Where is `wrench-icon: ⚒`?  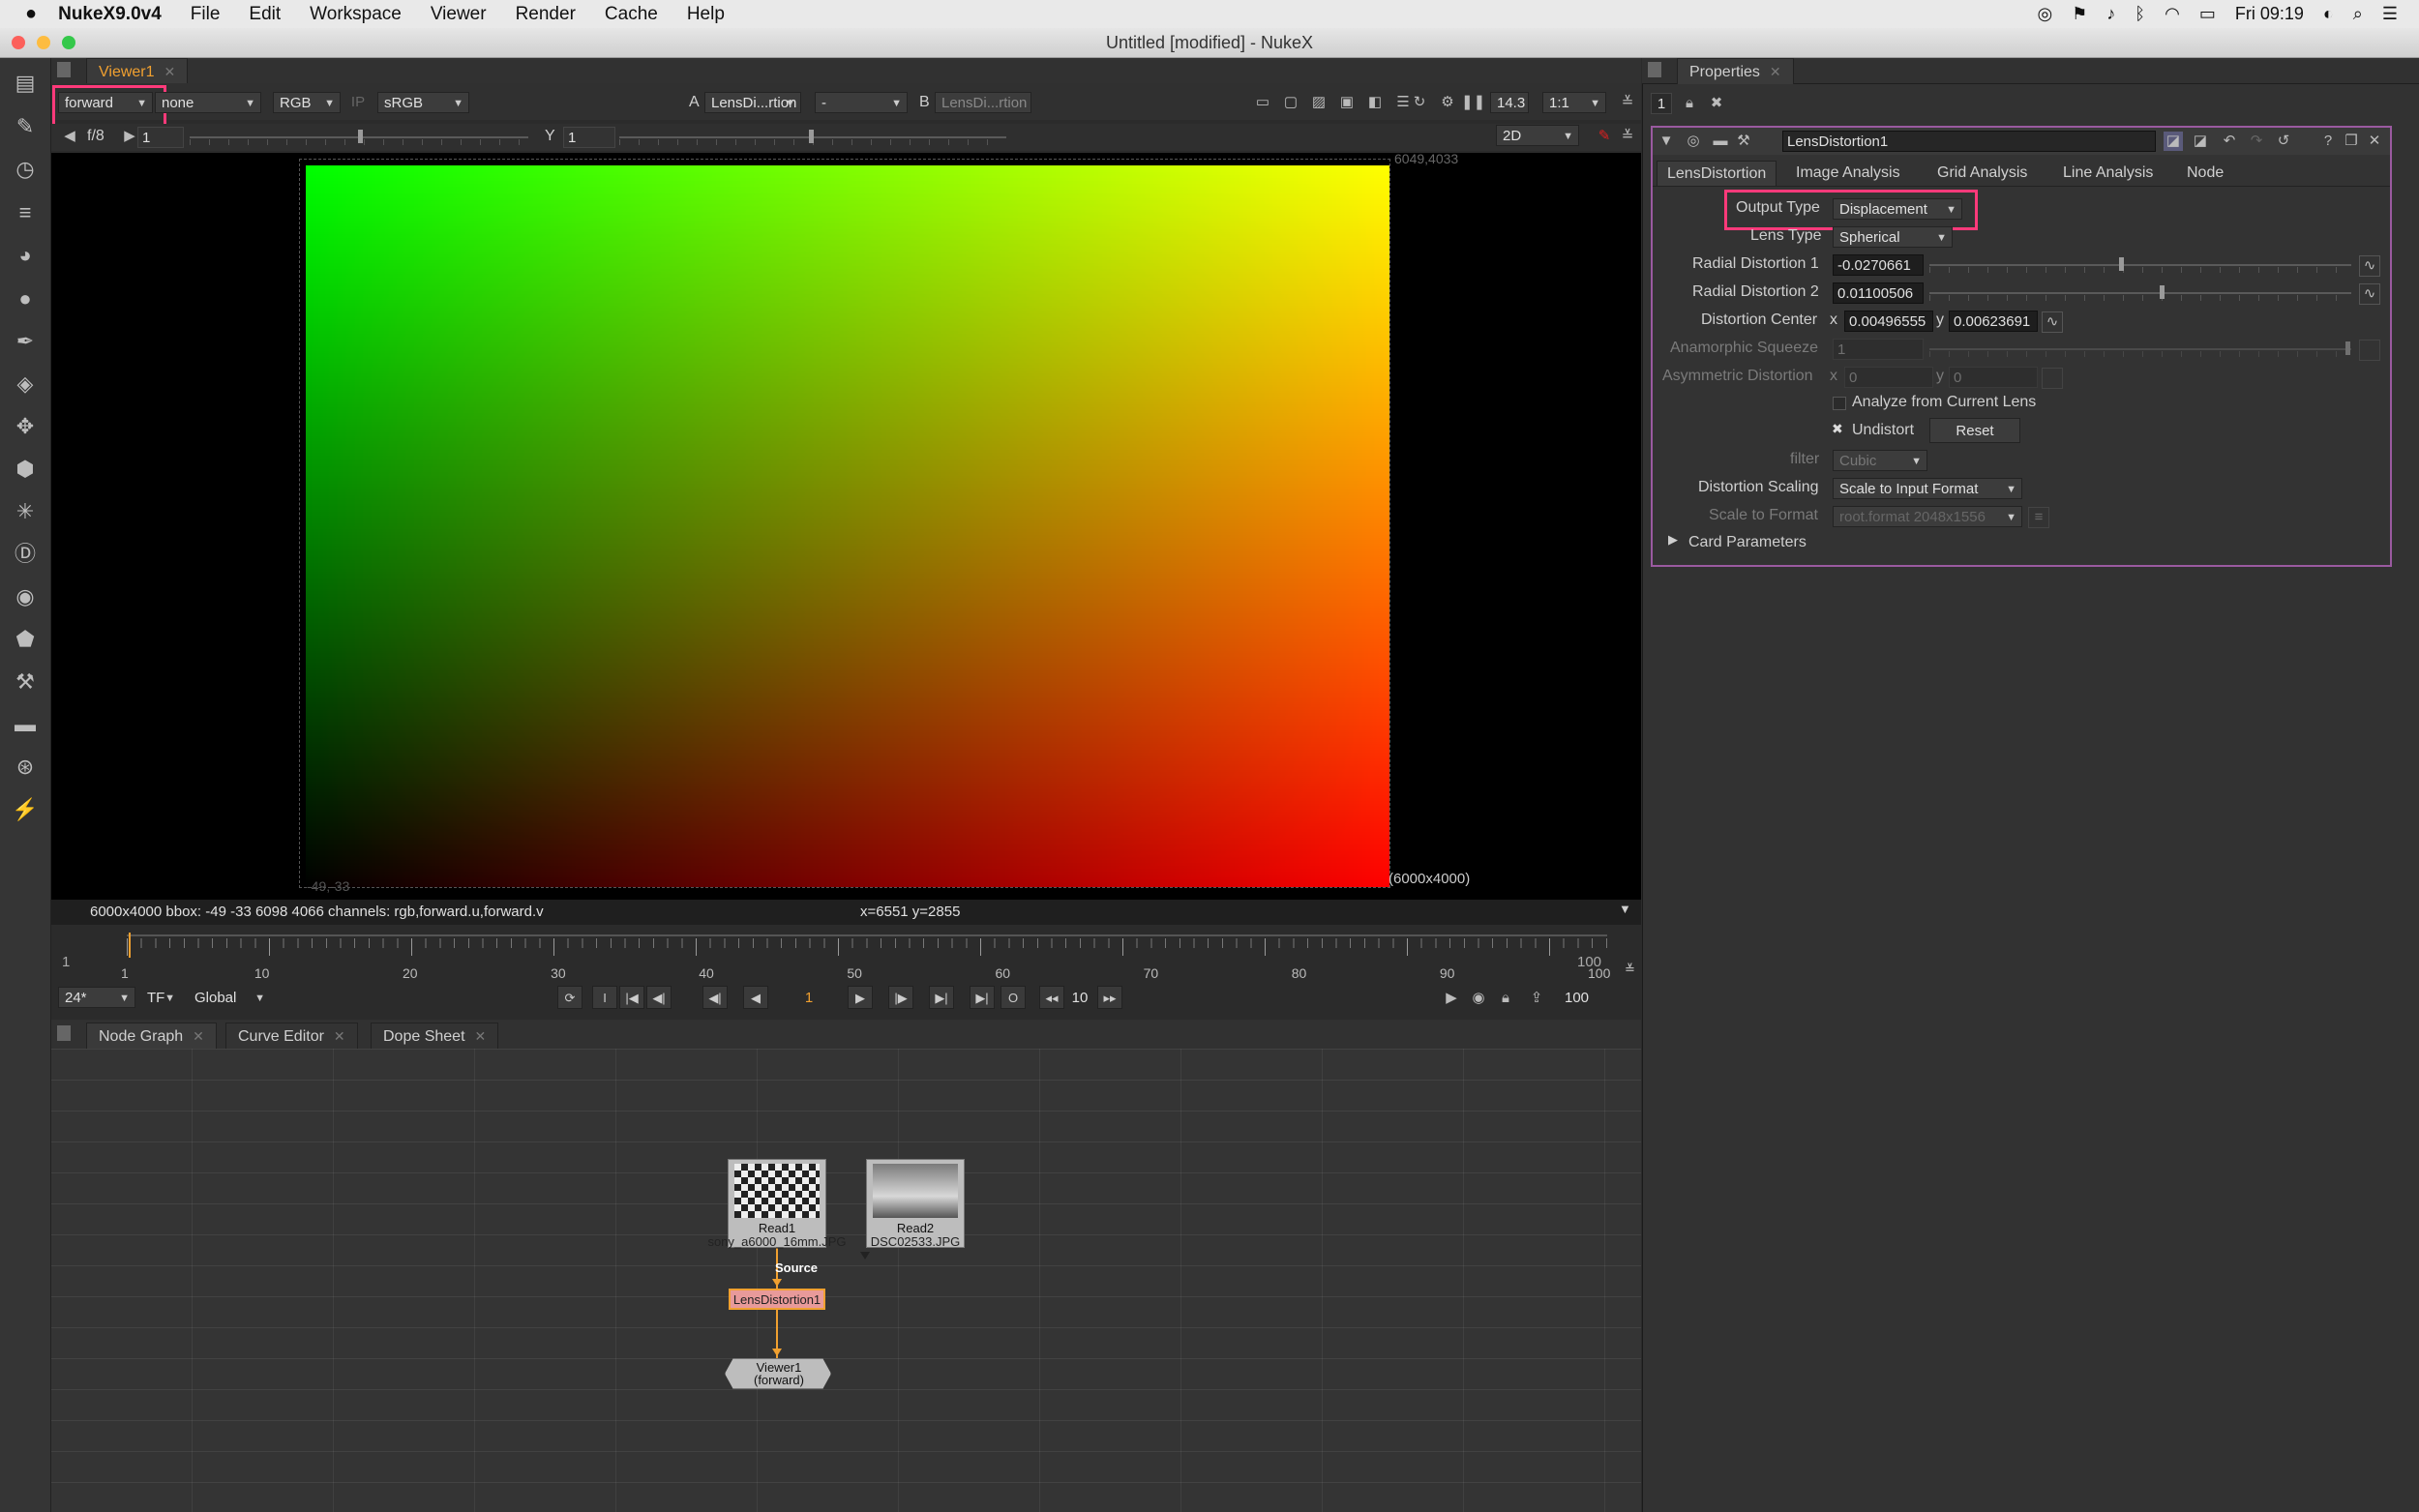 wrench-icon: ⚒ is located at coordinates (1743, 141).